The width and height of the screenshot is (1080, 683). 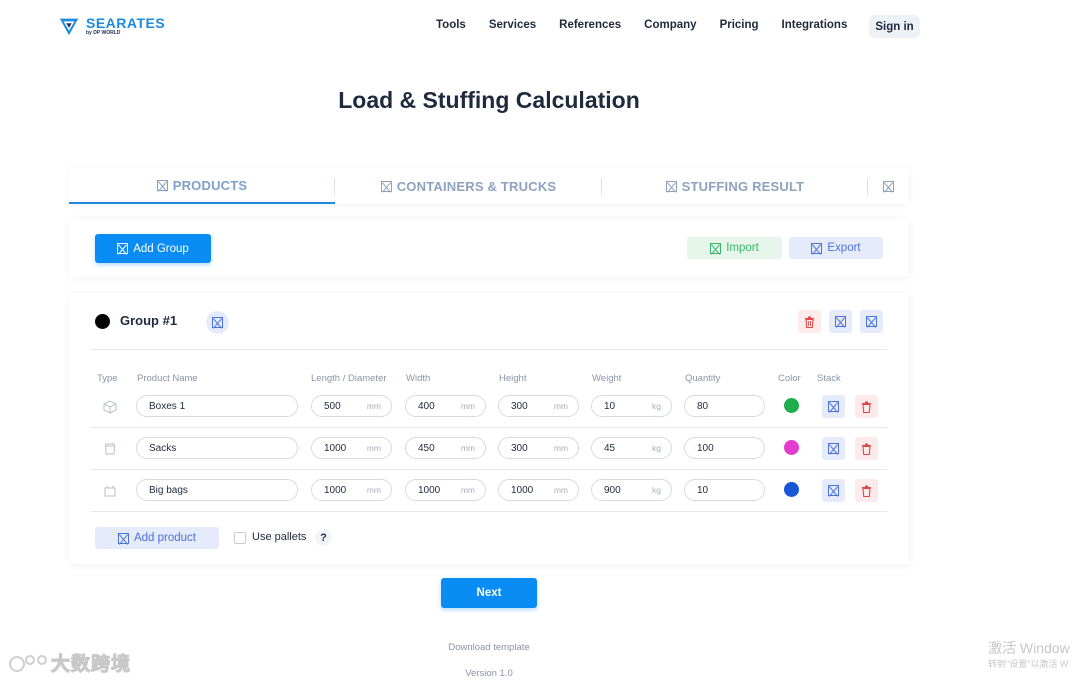 I want to click on col-stack: Stack, so click(x=829, y=378).